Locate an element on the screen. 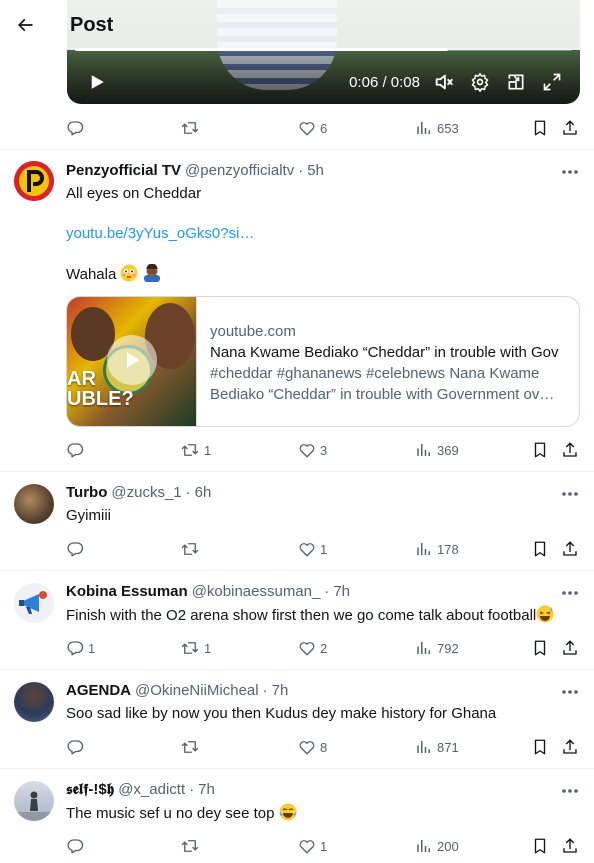 The height and width of the screenshot is (863, 594). play-icon is located at coordinates (133, 360).